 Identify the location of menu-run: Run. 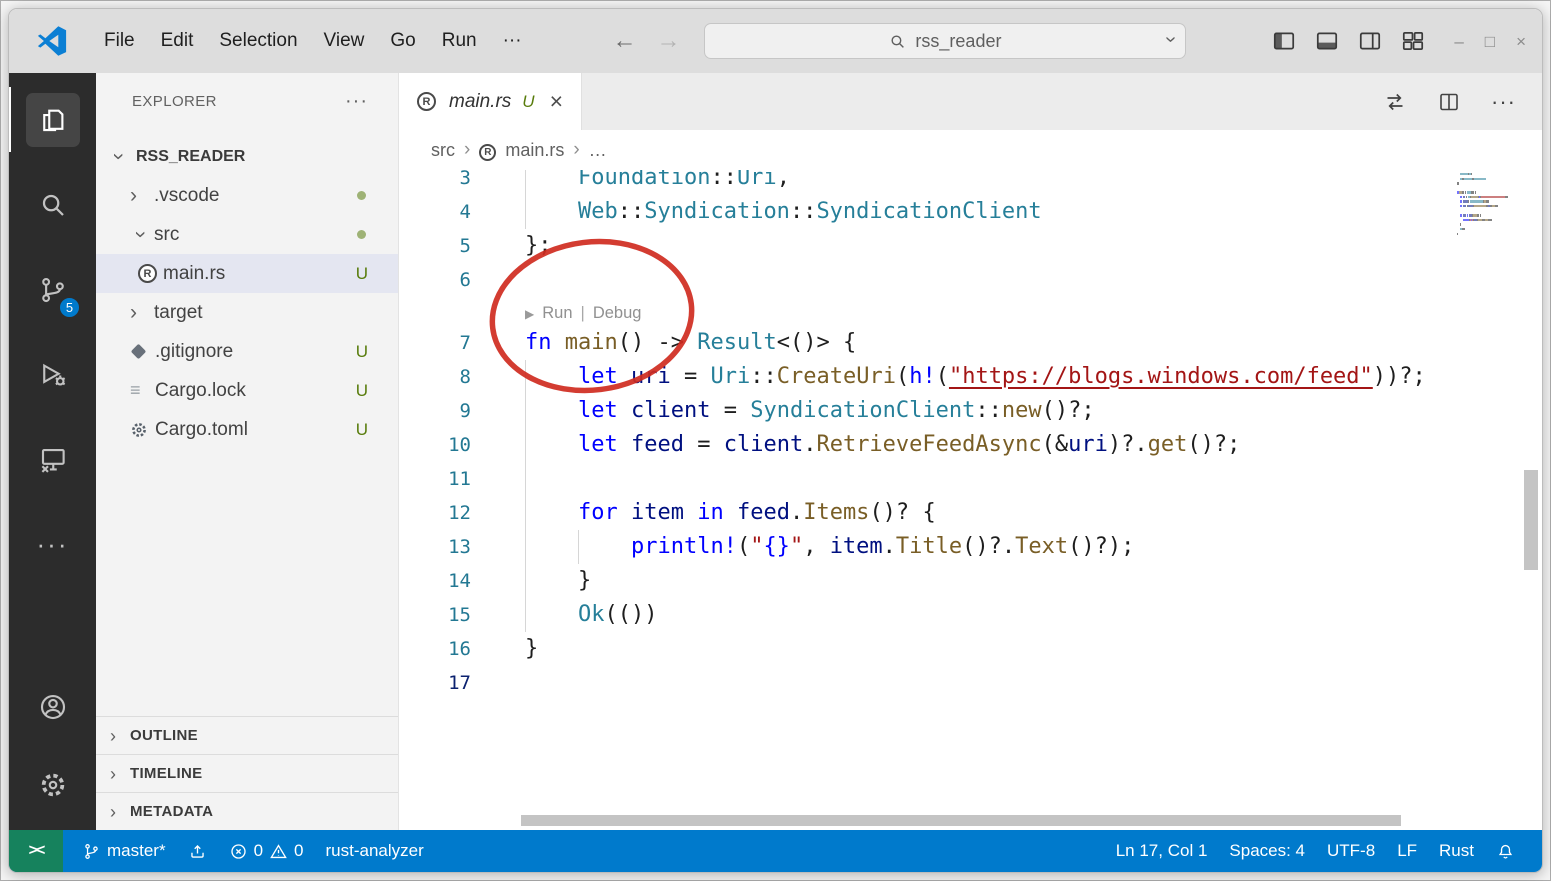
(459, 41).